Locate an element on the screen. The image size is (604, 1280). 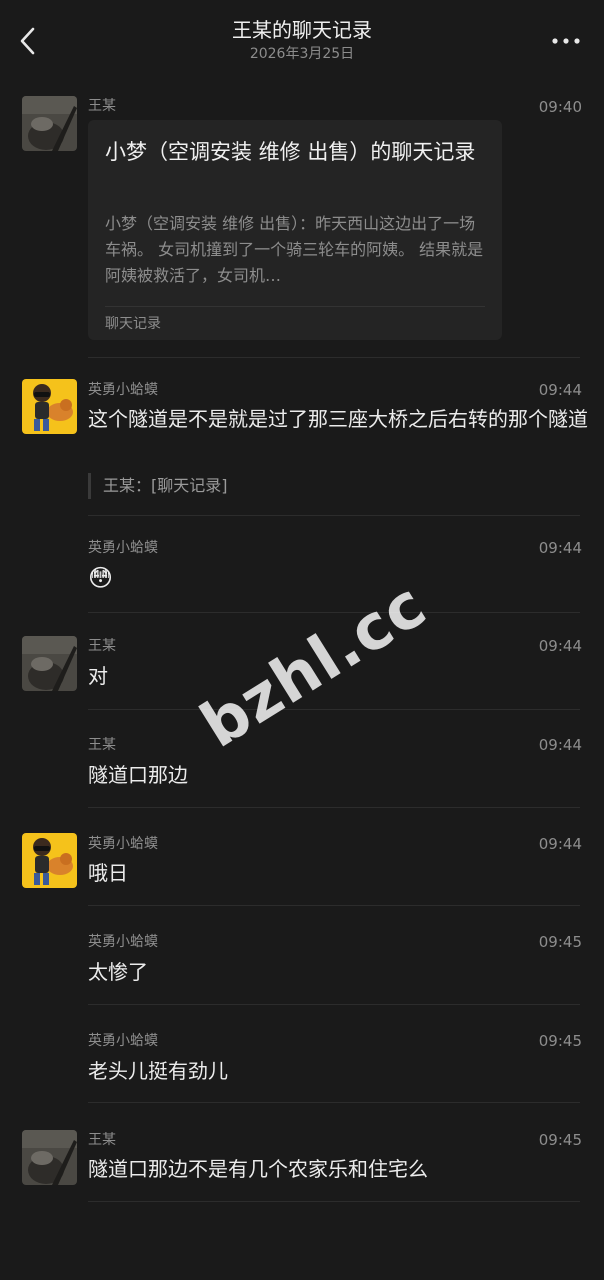
more-button is located at coordinates (566, 41).